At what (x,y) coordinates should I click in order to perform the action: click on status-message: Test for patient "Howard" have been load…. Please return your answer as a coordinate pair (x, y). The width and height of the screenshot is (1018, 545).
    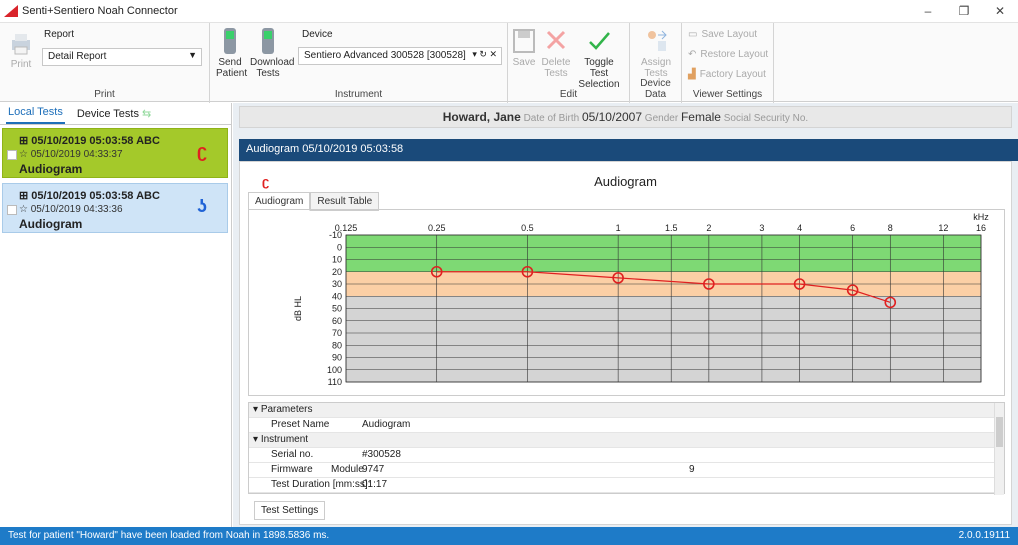
    Looking at the image, I should click on (169, 535).